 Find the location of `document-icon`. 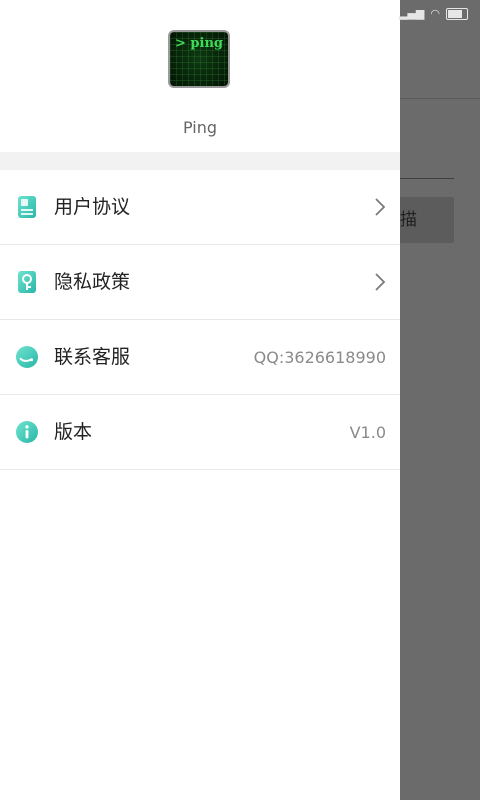

document-icon is located at coordinates (27, 207).